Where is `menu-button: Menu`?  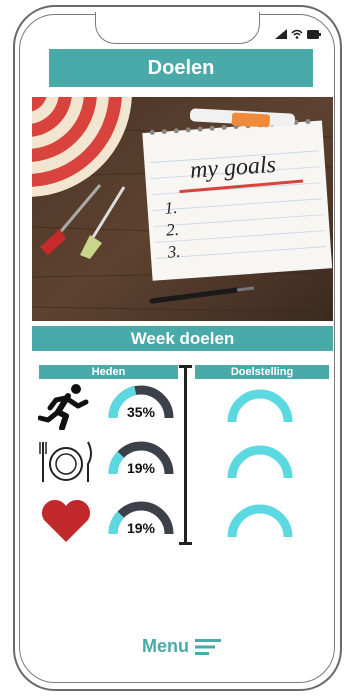 menu-button: Menu is located at coordinates (181, 646).